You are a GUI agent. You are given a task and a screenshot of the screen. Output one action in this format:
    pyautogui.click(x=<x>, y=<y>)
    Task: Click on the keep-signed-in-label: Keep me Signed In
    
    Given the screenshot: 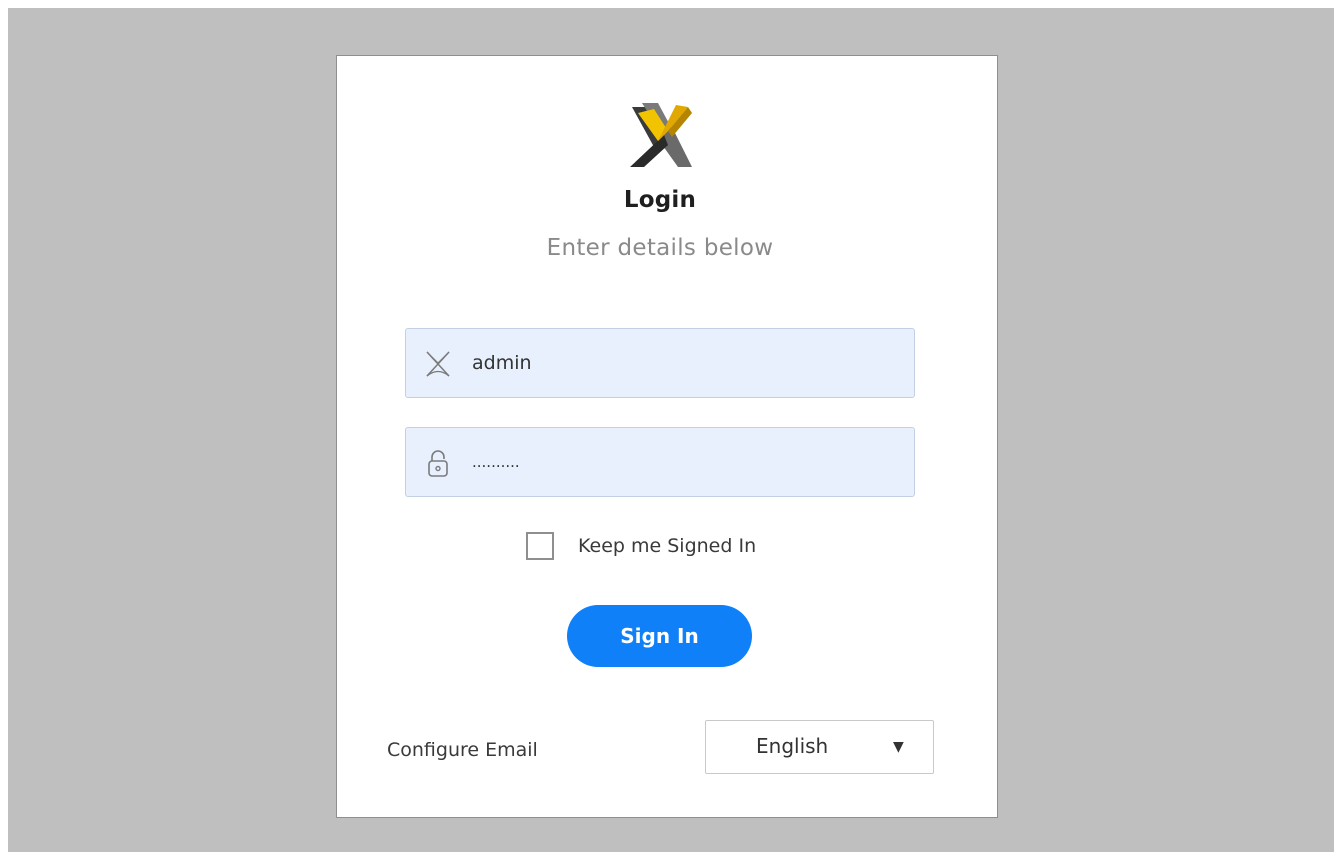 What is the action you would take?
    pyautogui.click(x=667, y=546)
    